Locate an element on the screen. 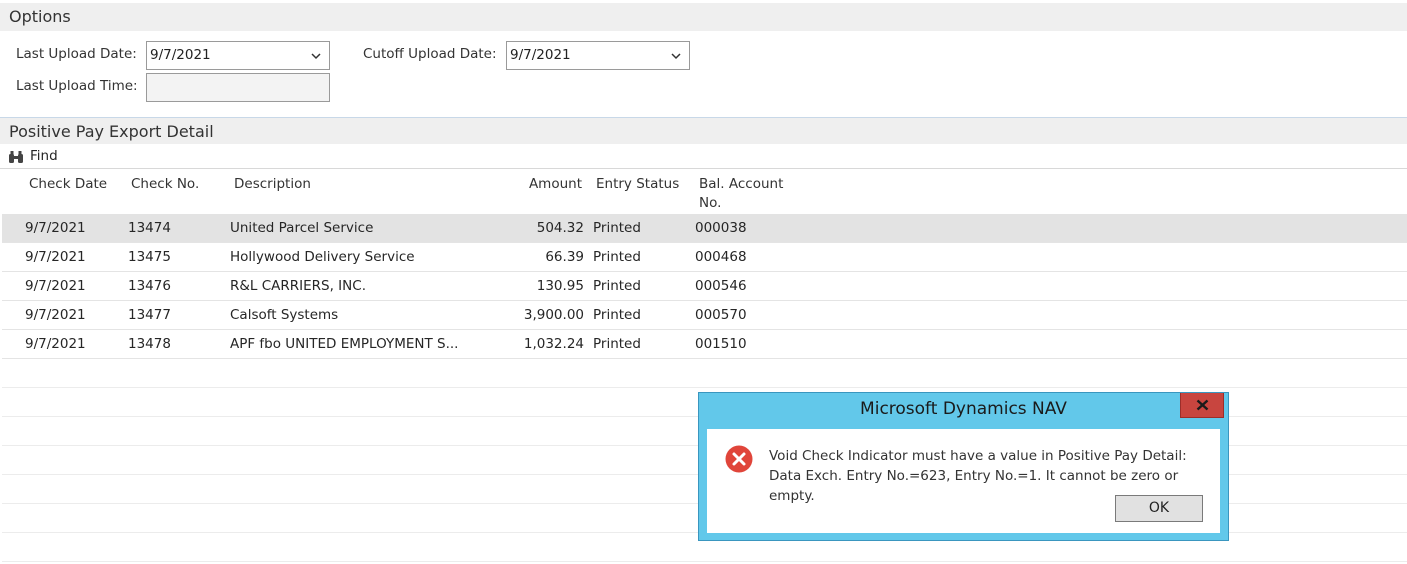 The width and height of the screenshot is (1407, 564). cutoff-upload-date-field: 9/7/2021 is located at coordinates (598, 55).